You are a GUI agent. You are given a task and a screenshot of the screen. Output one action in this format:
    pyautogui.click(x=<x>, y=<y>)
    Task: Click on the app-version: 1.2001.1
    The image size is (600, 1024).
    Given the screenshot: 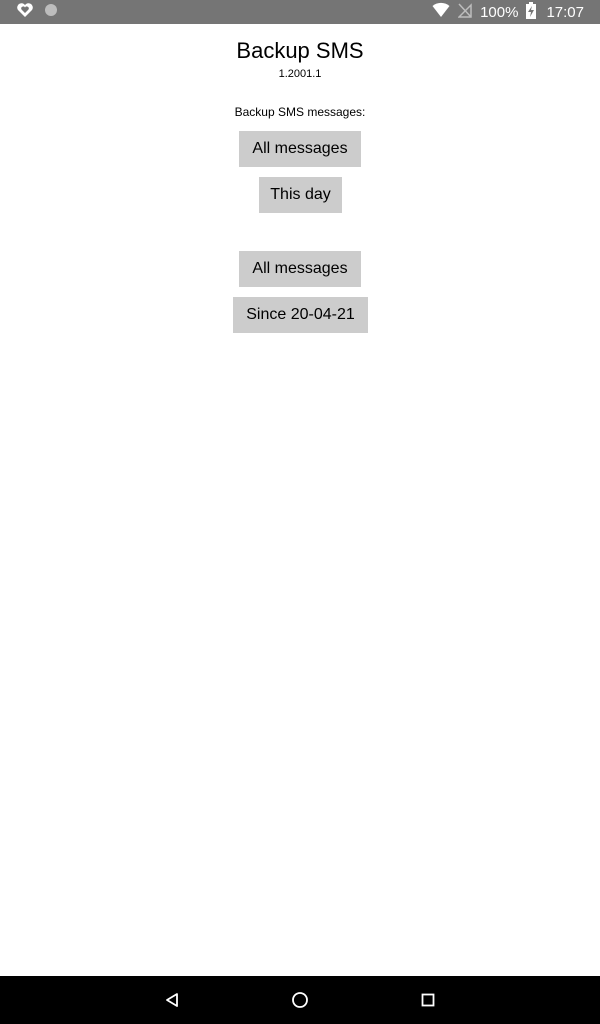 What is the action you would take?
    pyautogui.click(x=300, y=74)
    